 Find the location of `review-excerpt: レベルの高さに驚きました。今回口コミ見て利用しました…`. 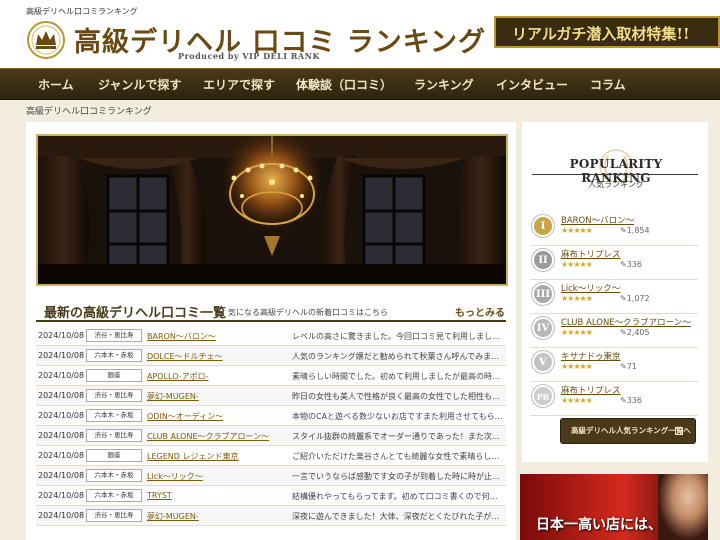

review-excerpt: レベルの高さに驚きました。今回口コミ見て利用しました… is located at coordinates (398, 336).